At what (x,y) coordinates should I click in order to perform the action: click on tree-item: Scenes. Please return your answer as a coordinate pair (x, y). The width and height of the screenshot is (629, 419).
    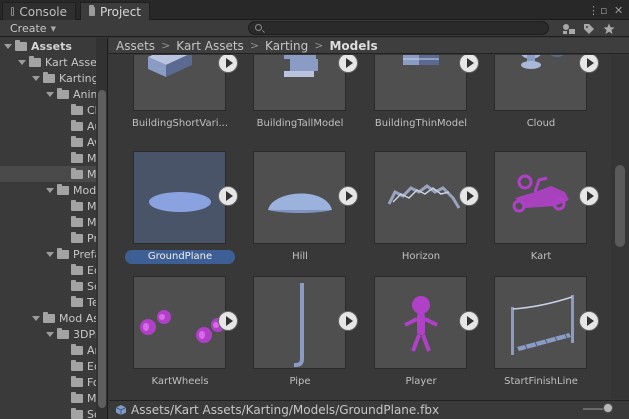
    Looking at the image, I should click on (48, 286).